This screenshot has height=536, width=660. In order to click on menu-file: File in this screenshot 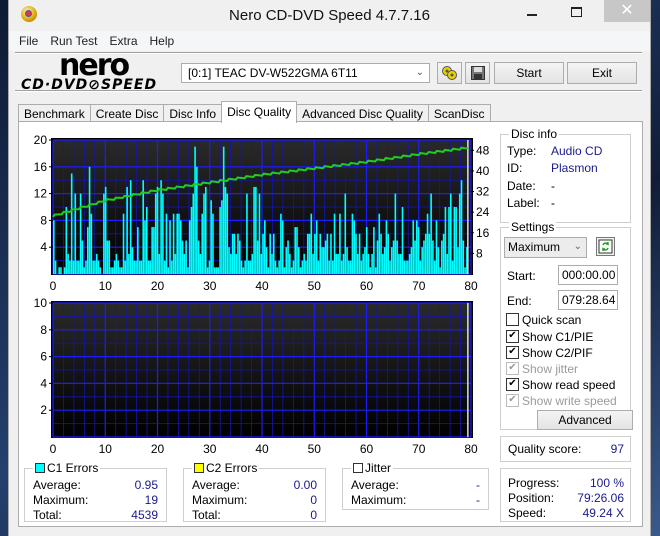, I will do `click(28, 41)`.